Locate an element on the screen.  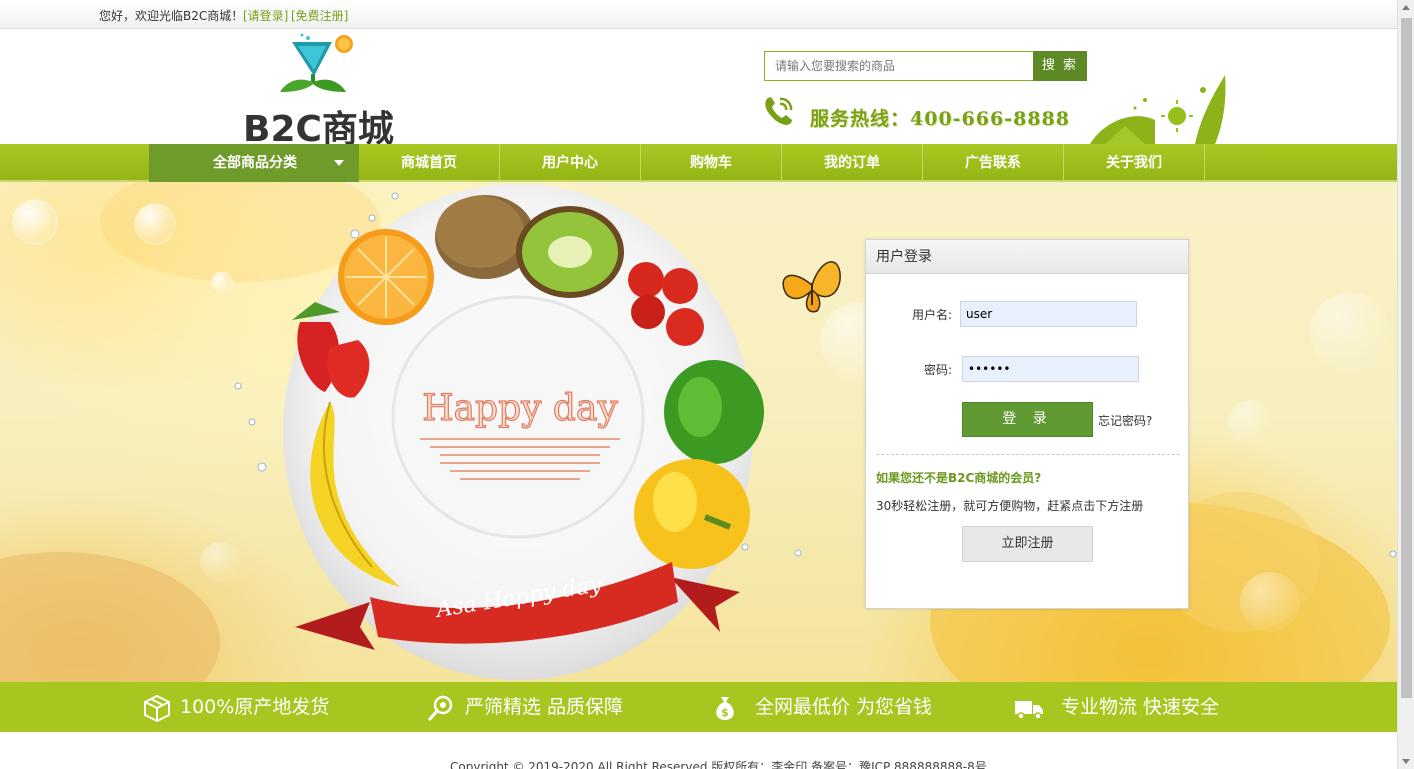
login-button: 登 录 is located at coordinates (1027, 419).